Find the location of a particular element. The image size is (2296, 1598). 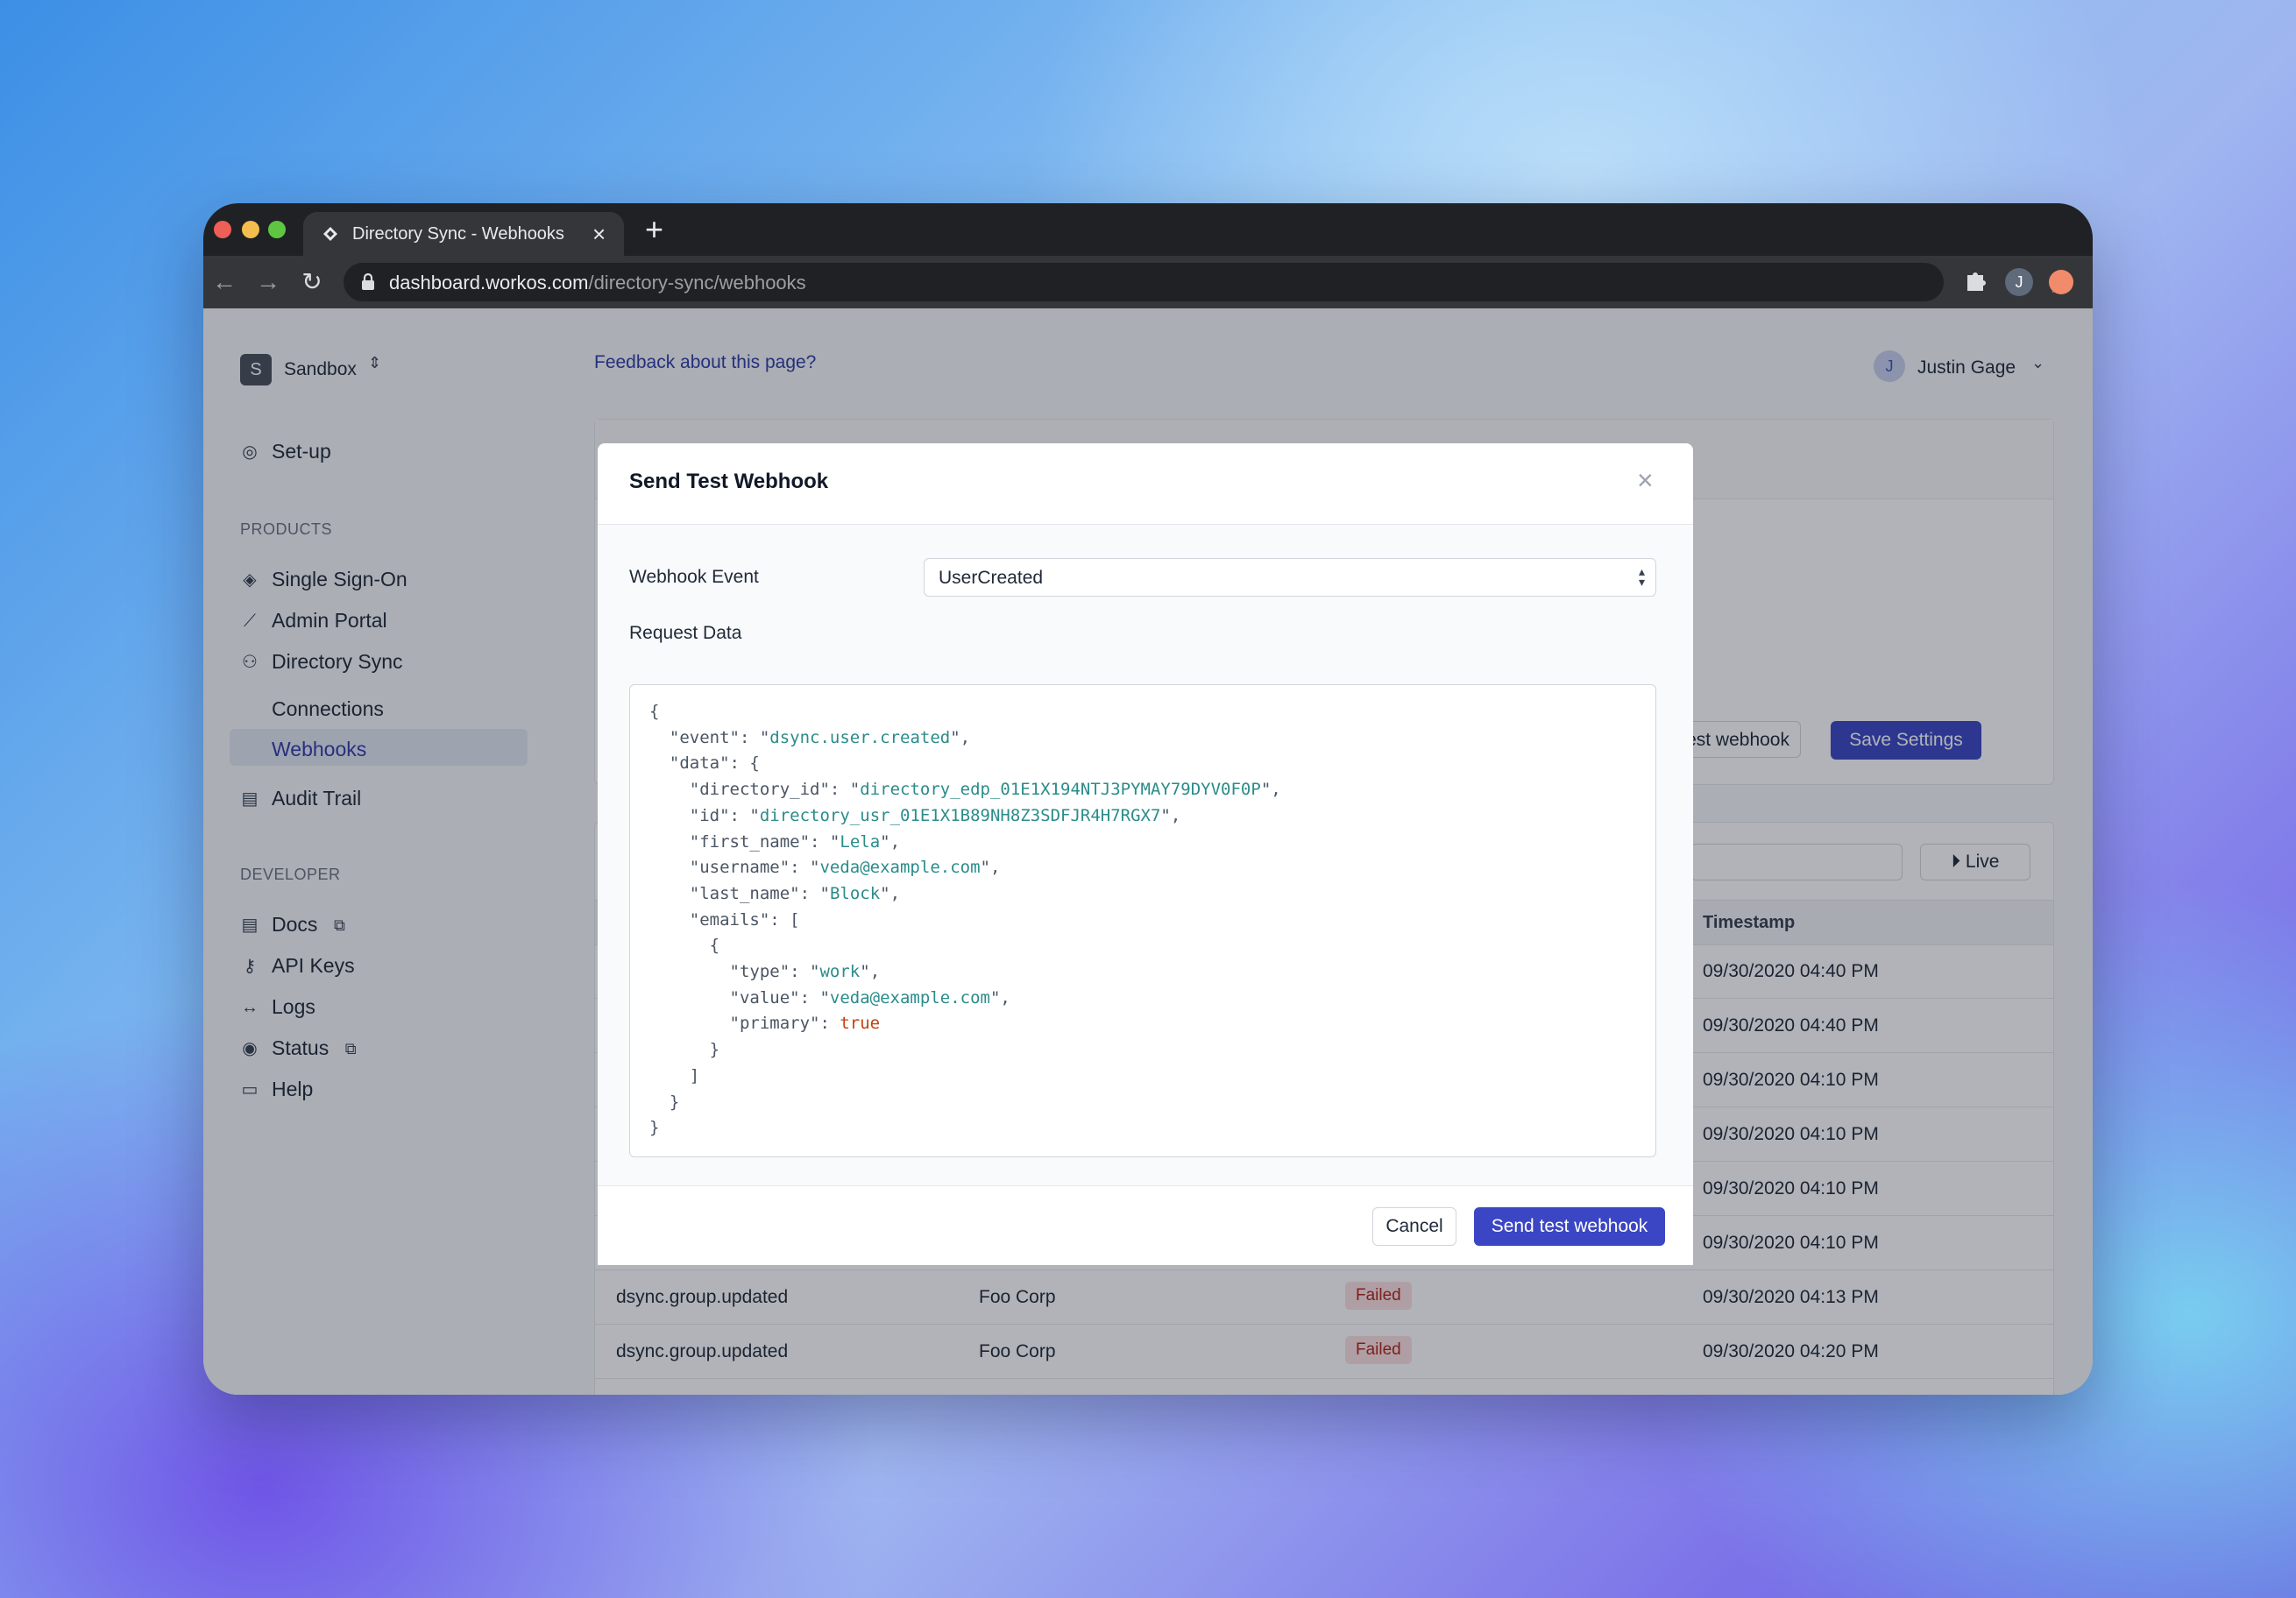

update-icon is located at coordinates (2061, 282).